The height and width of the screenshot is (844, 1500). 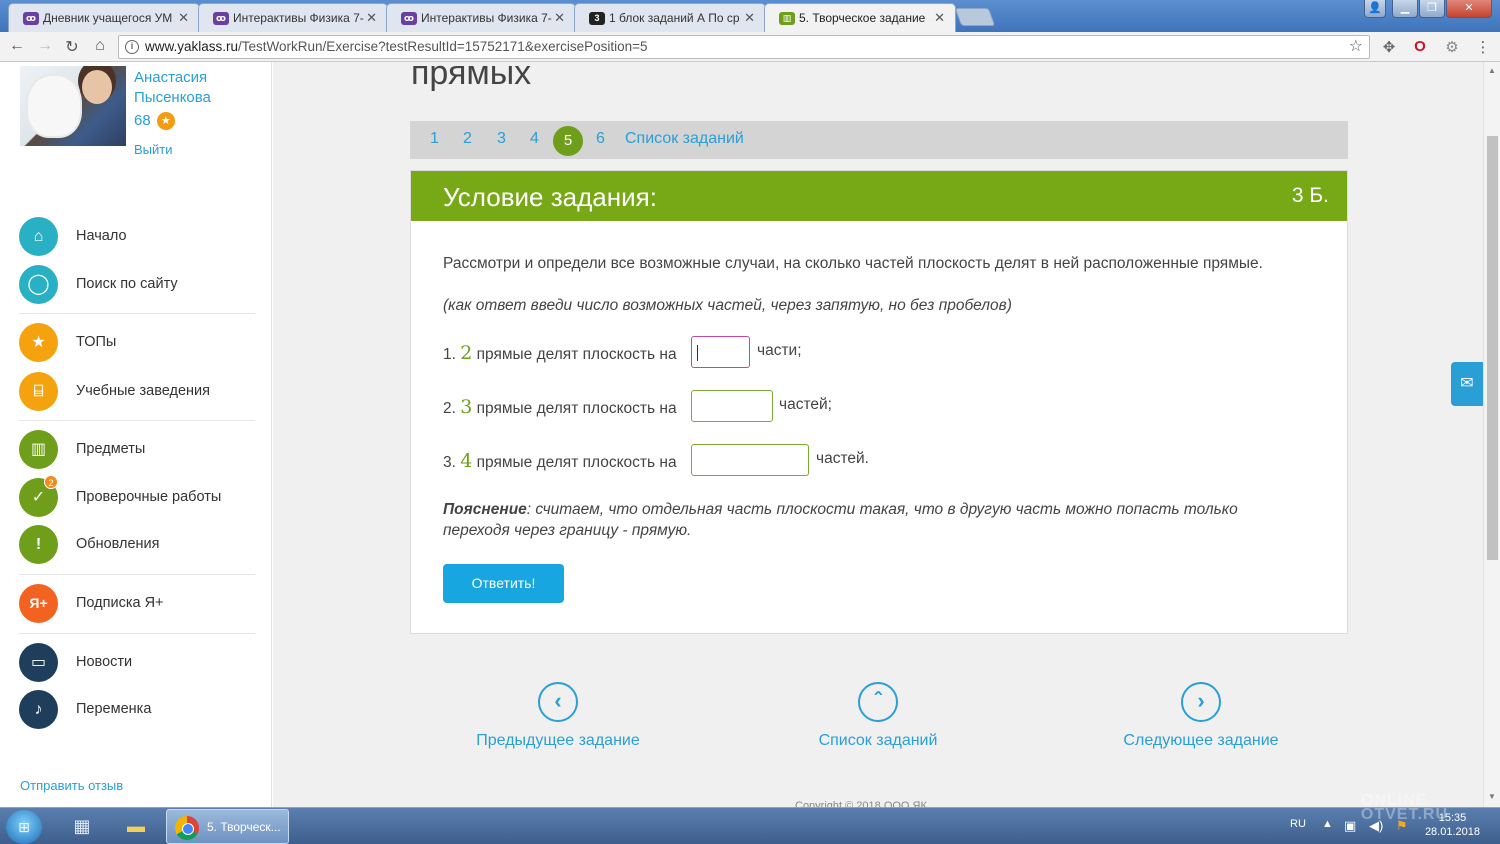 I want to click on calculator-icon: ▦, so click(x=82, y=826).